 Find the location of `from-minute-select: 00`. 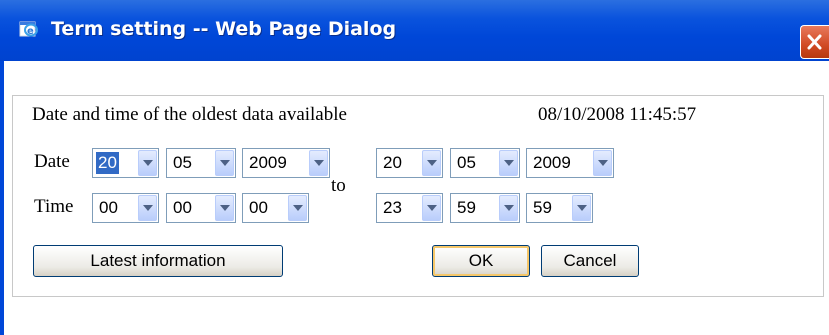

from-minute-select: 00 is located at coordinates (201, 208).